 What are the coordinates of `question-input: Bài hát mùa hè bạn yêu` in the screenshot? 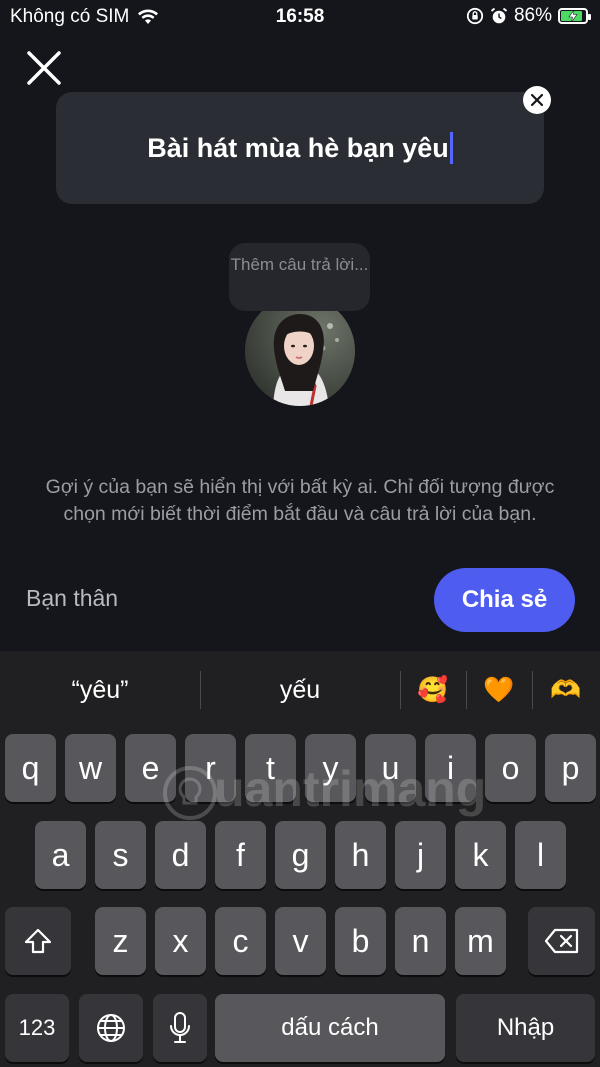 It's located at (300, 148).